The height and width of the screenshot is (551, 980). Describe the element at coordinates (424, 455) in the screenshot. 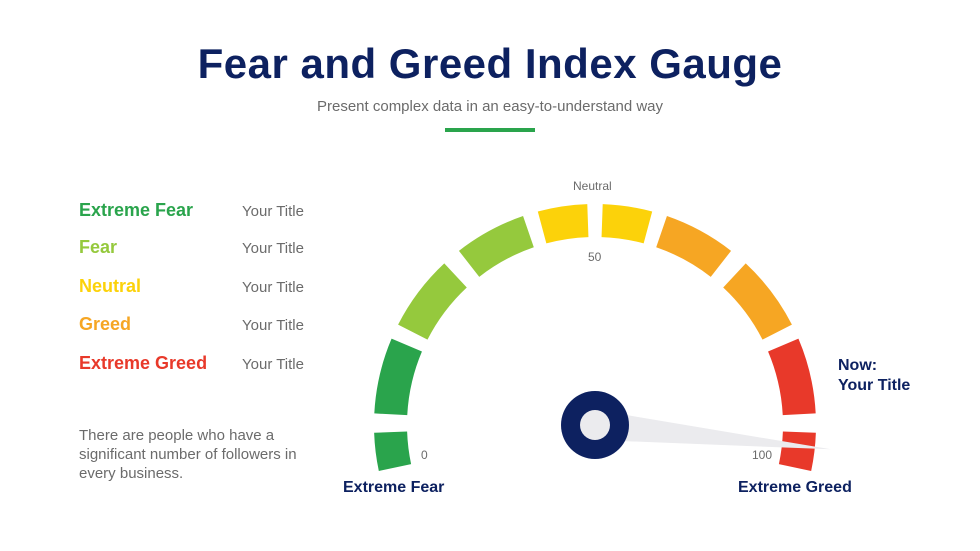

I see `gauge-tick-0: 0` at that location.